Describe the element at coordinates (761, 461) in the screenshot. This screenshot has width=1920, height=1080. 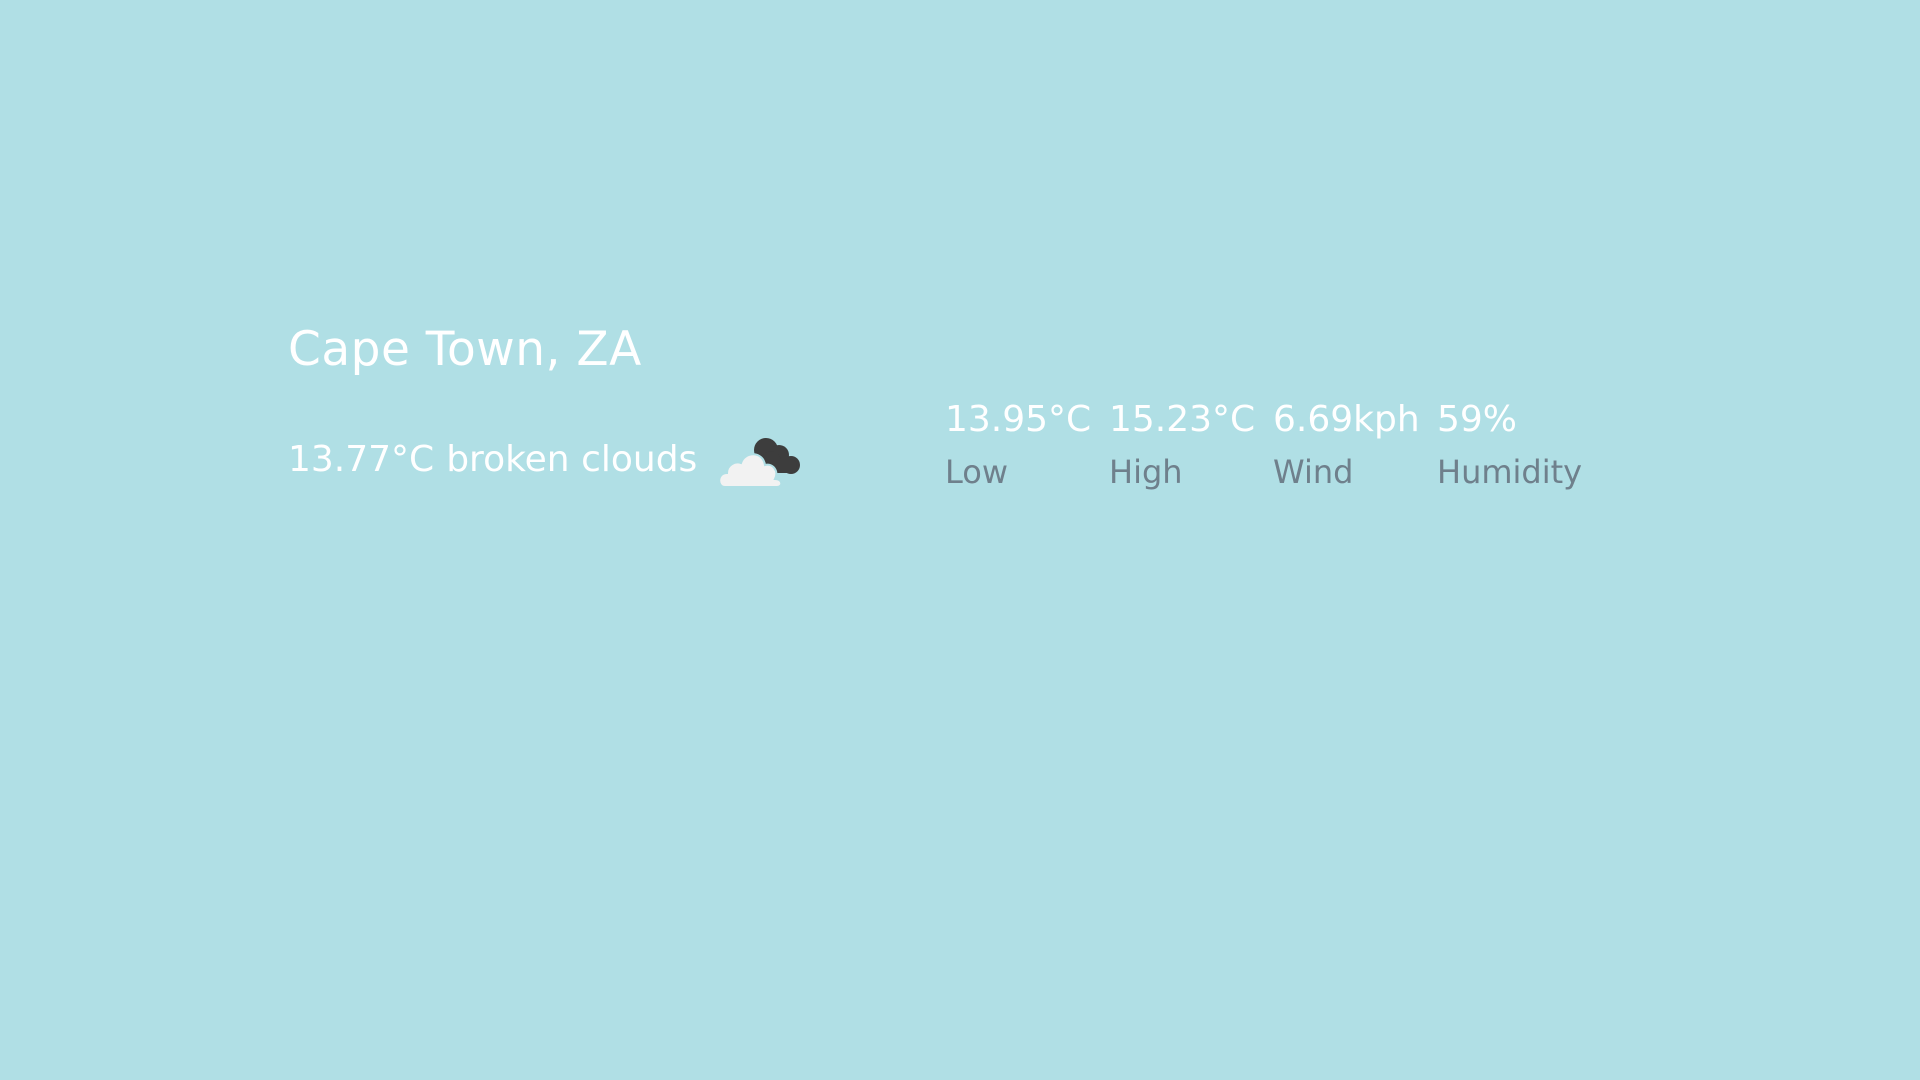
I see `broken-clouds-icon` at that location.